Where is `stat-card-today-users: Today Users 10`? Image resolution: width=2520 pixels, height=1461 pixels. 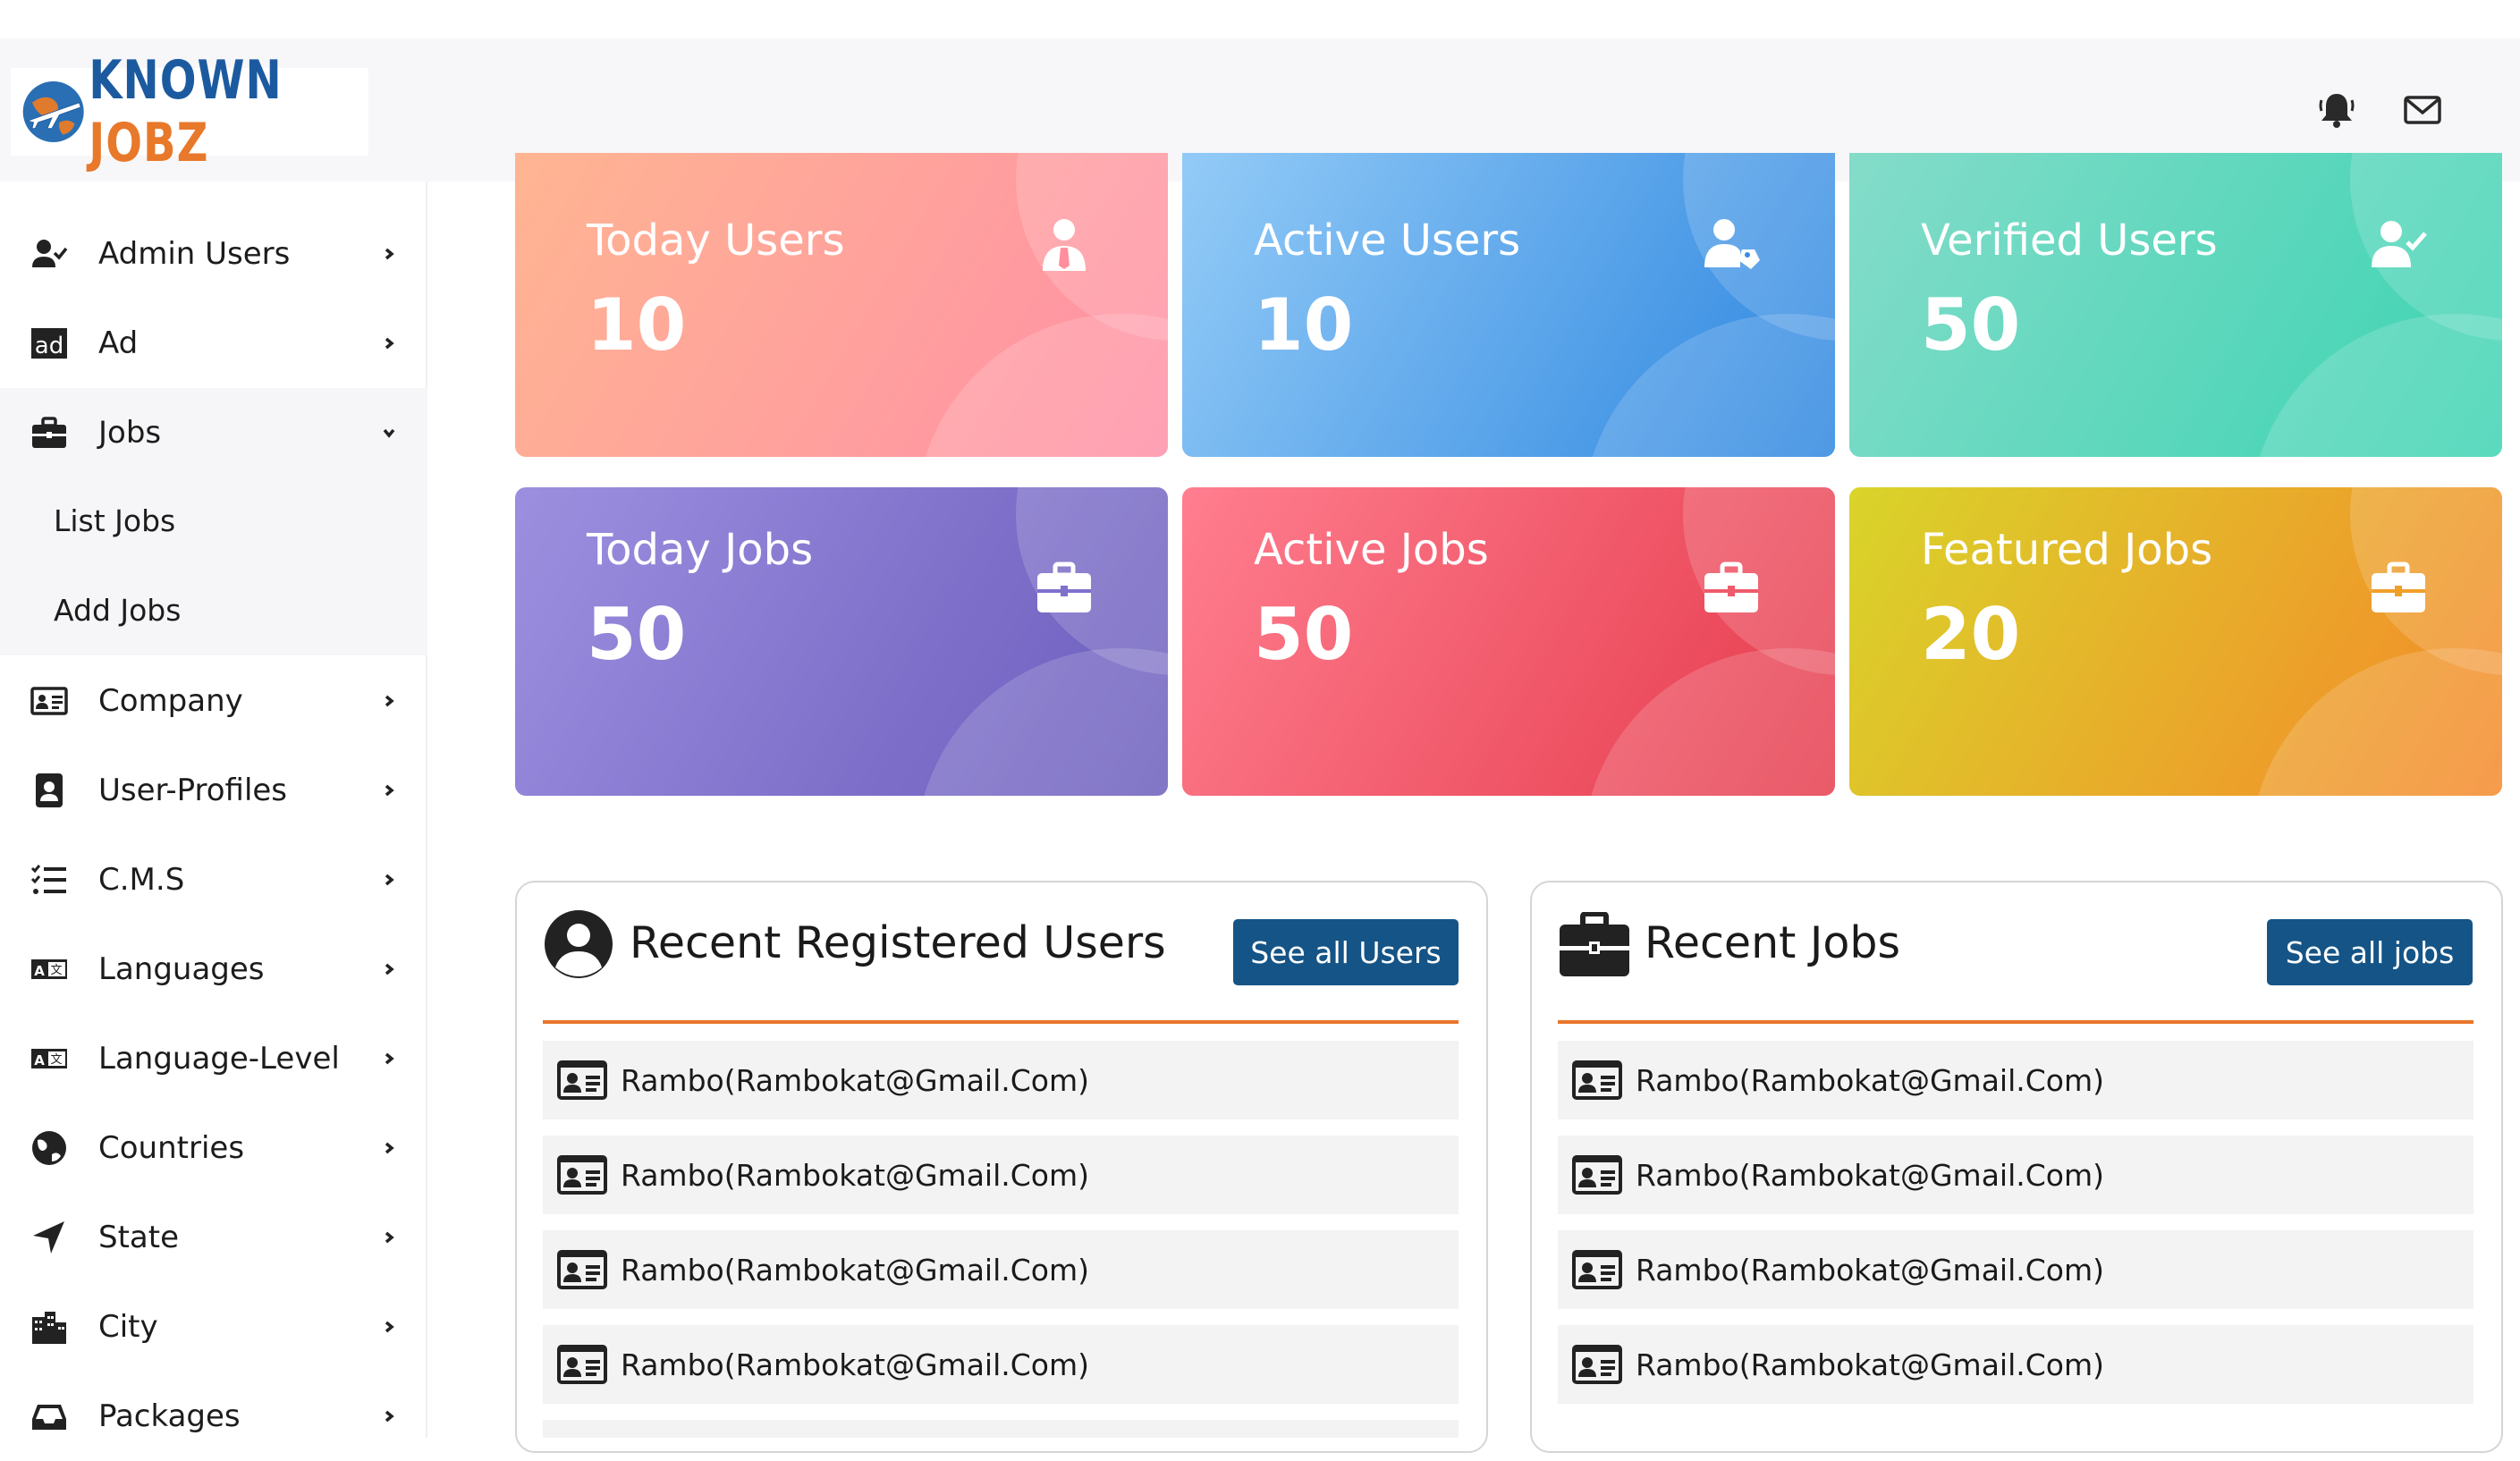 stat-card-today-users: Today Users 10 is located at coordinates (841, 305).